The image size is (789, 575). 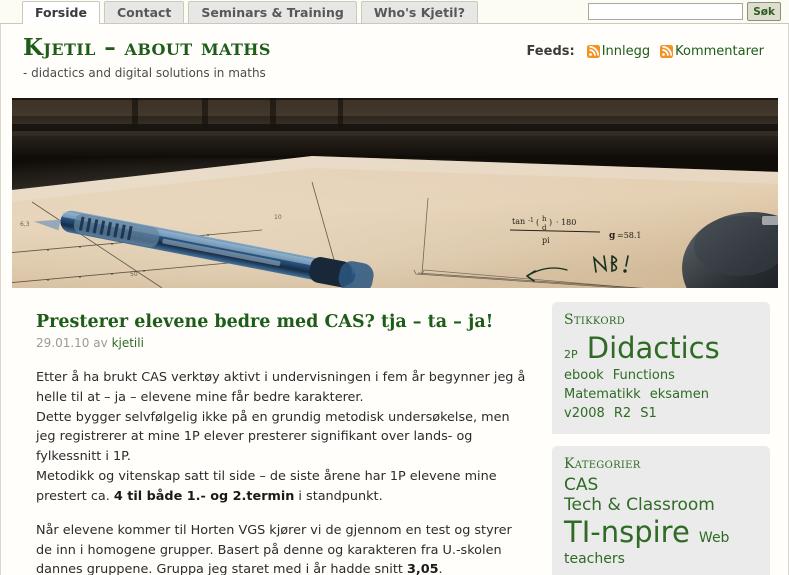 What do you see at coordinates (679, 394) in the screenshot?
I see `tag-link: eksamen` at bounding box center [679, 394].